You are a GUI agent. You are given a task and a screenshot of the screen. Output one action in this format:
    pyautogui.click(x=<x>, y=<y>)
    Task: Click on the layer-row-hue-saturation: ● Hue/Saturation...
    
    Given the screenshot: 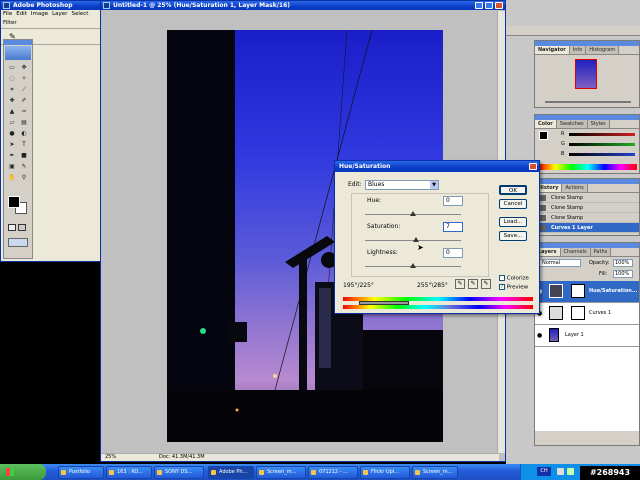 What is the action you would take?
    pyautogui.click(x=587, y=292)
    